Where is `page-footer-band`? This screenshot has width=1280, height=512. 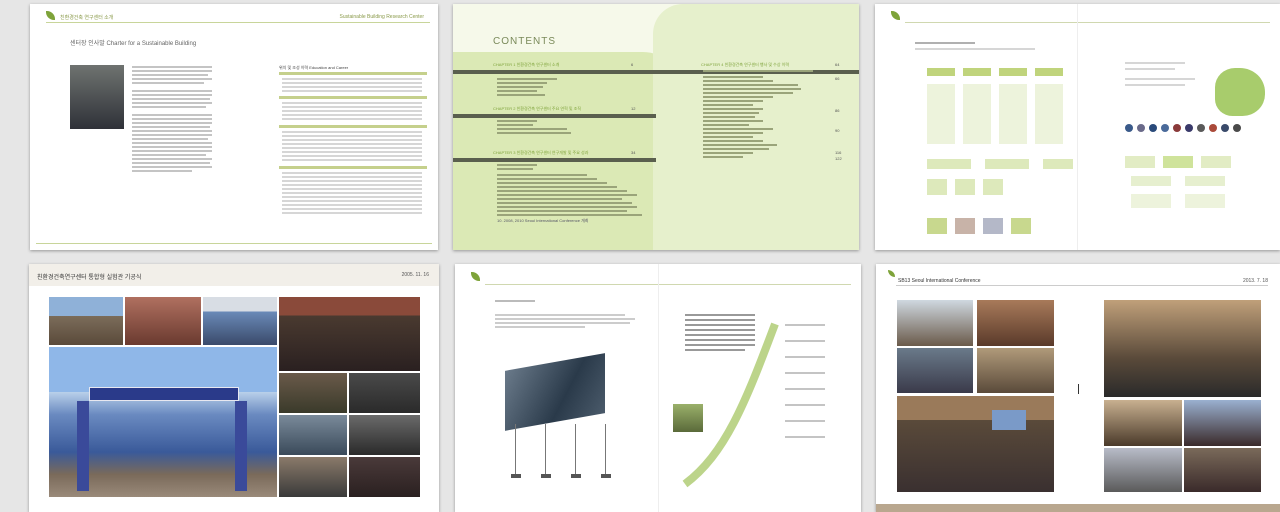 page-footer-band is located at coordinates (1078, 508).